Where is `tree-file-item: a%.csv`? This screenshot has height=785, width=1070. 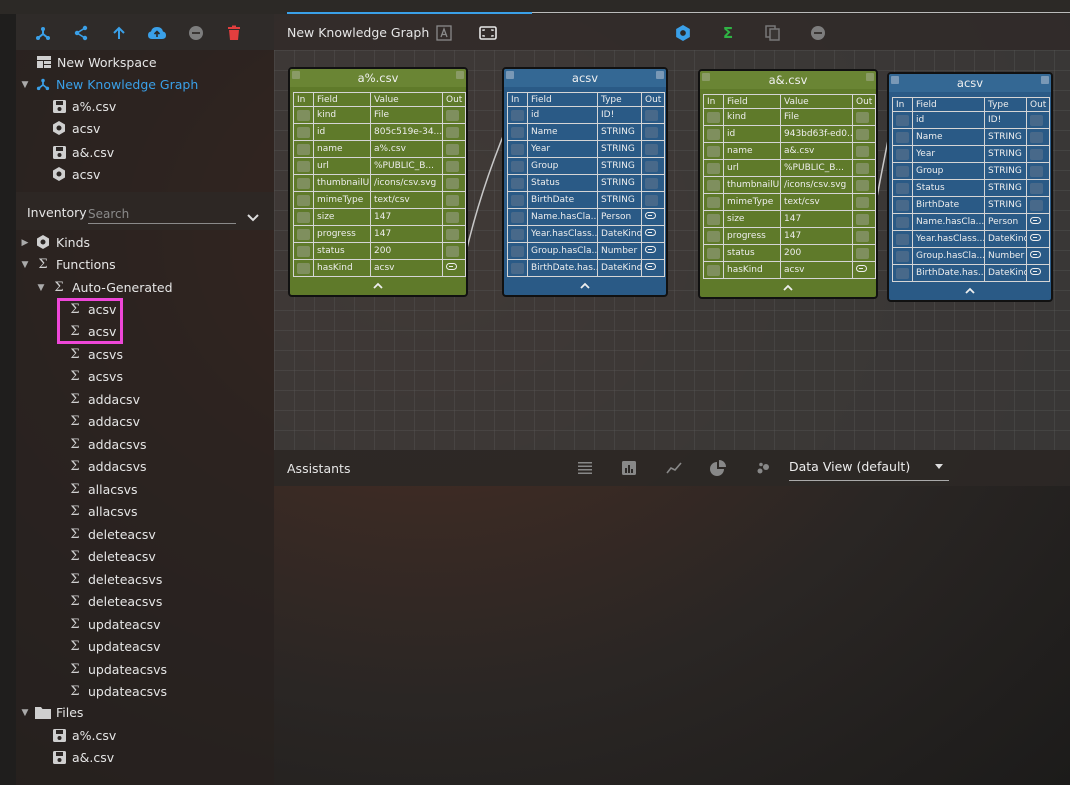
tree-file-item: a%.csv is located at coordinates (83, 735).